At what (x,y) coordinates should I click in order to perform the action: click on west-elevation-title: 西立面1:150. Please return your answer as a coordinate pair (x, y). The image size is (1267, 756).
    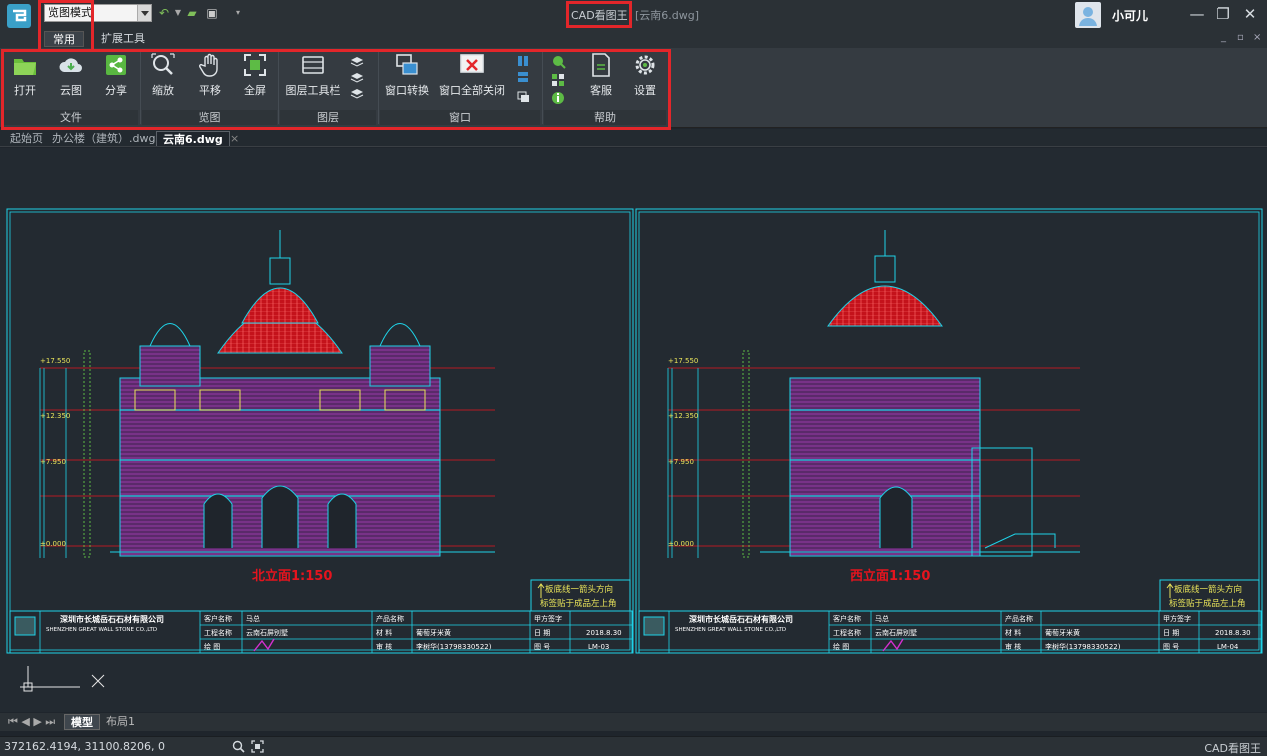
    Looking at the image, I should click on (890, 576).